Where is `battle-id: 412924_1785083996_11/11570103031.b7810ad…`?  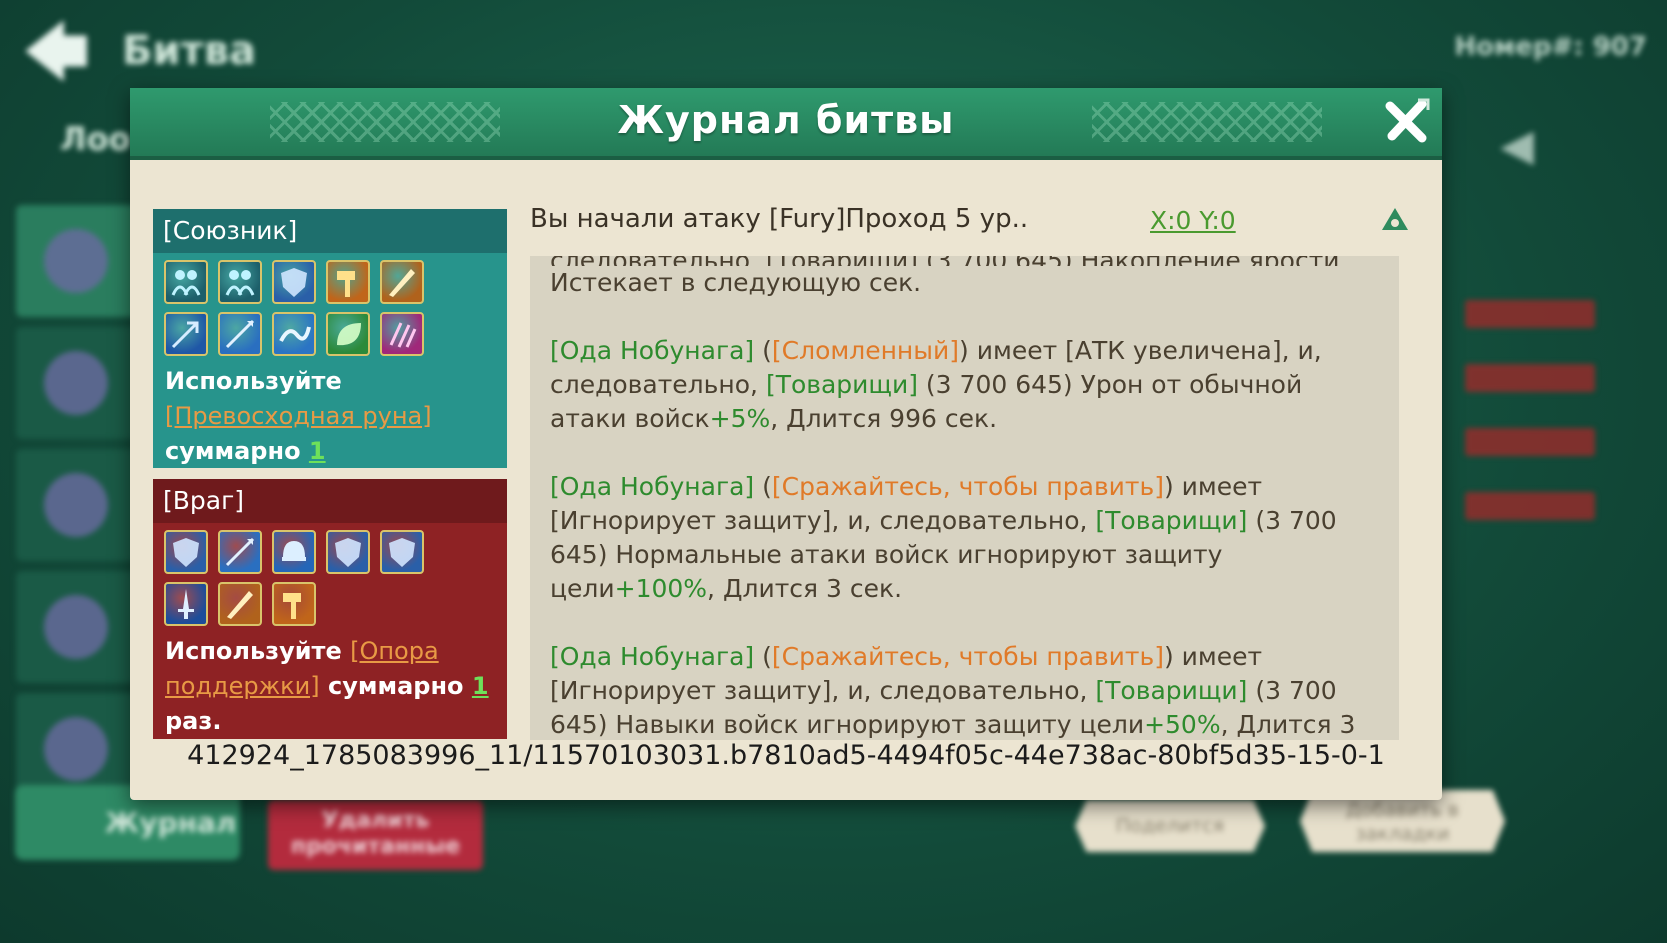 battle-id: 412924_1785083996_11/11570103031.b7810ad… is located at coordinates (786, 755).